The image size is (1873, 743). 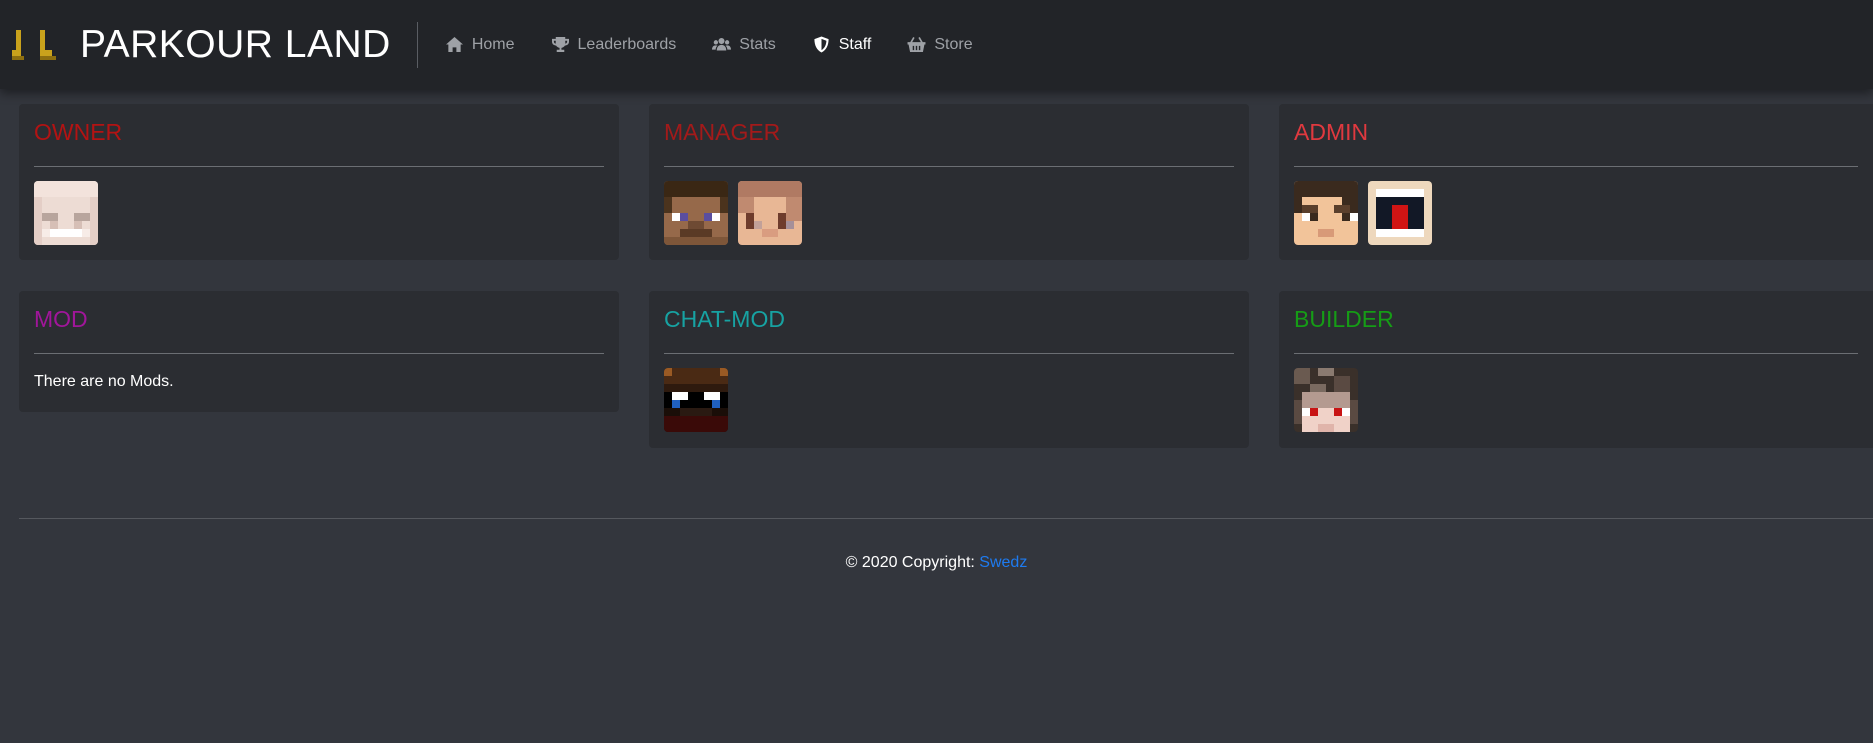 I want to click on rank-title: MOD, so click(x=61, y=319).